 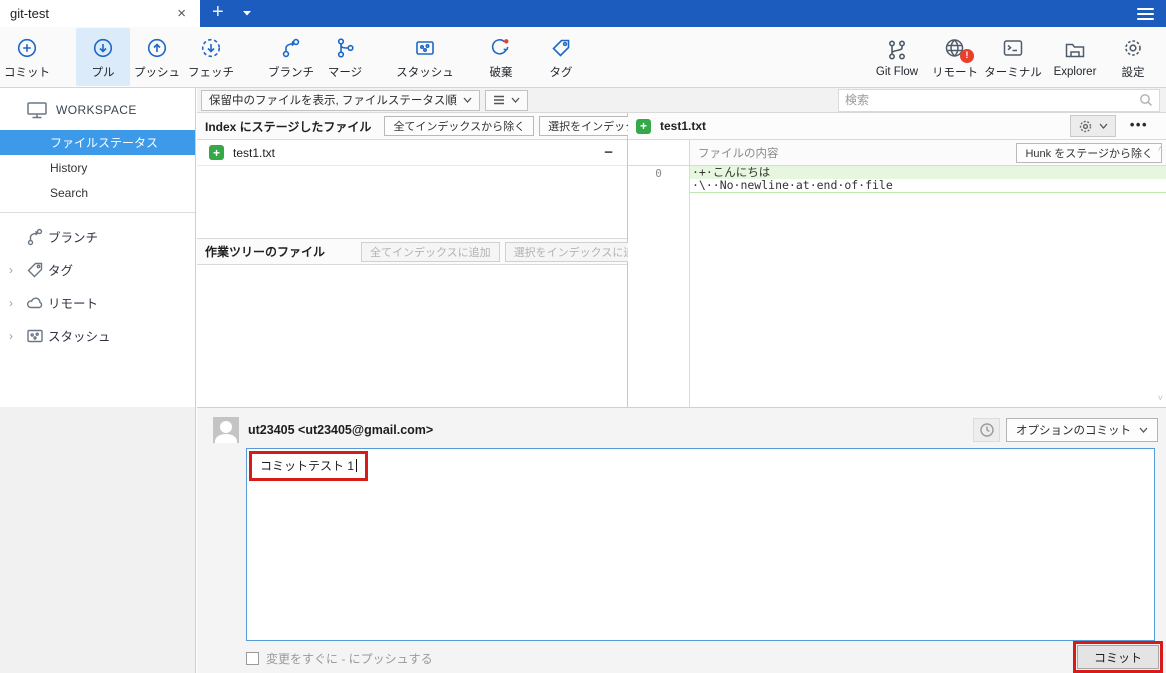 I want to click on push-checkbox-label: 変更をすぐに - にプッシュする, so click(x=349, y=659).